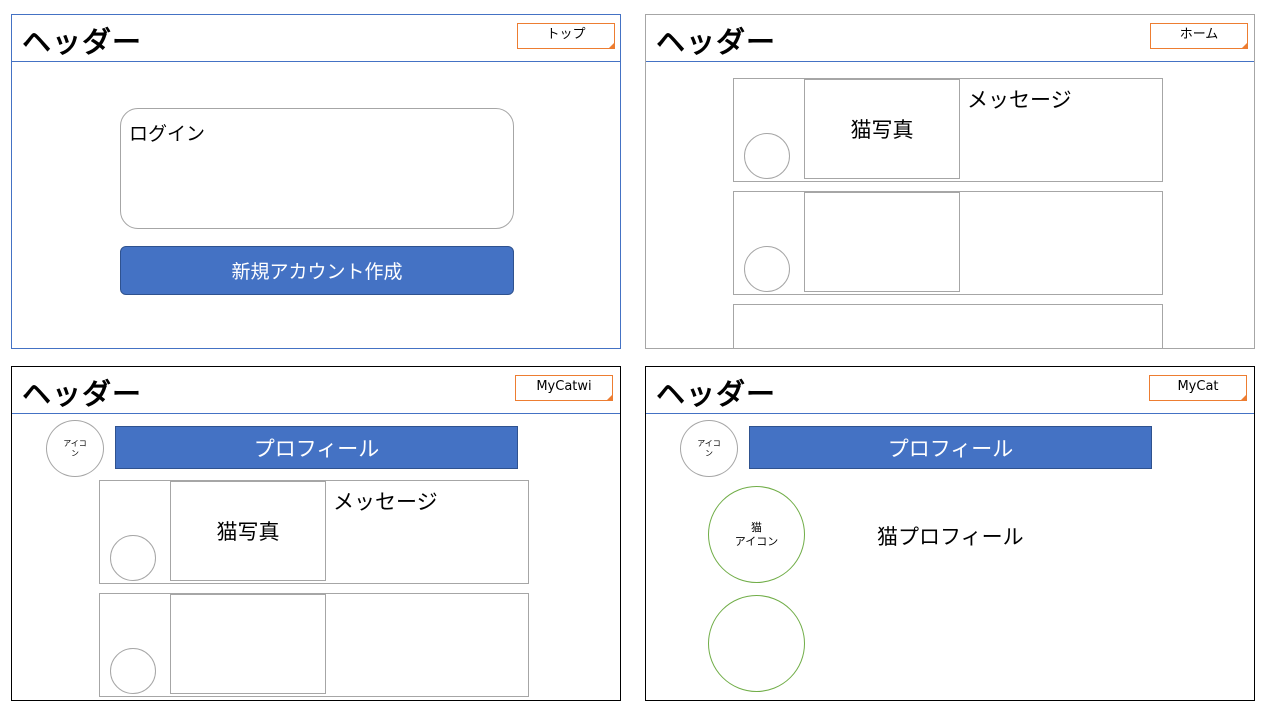  Describe the element at coordinates (1198, 388) in the screenshot. I see `tab-mycat: MyCat` at that location.